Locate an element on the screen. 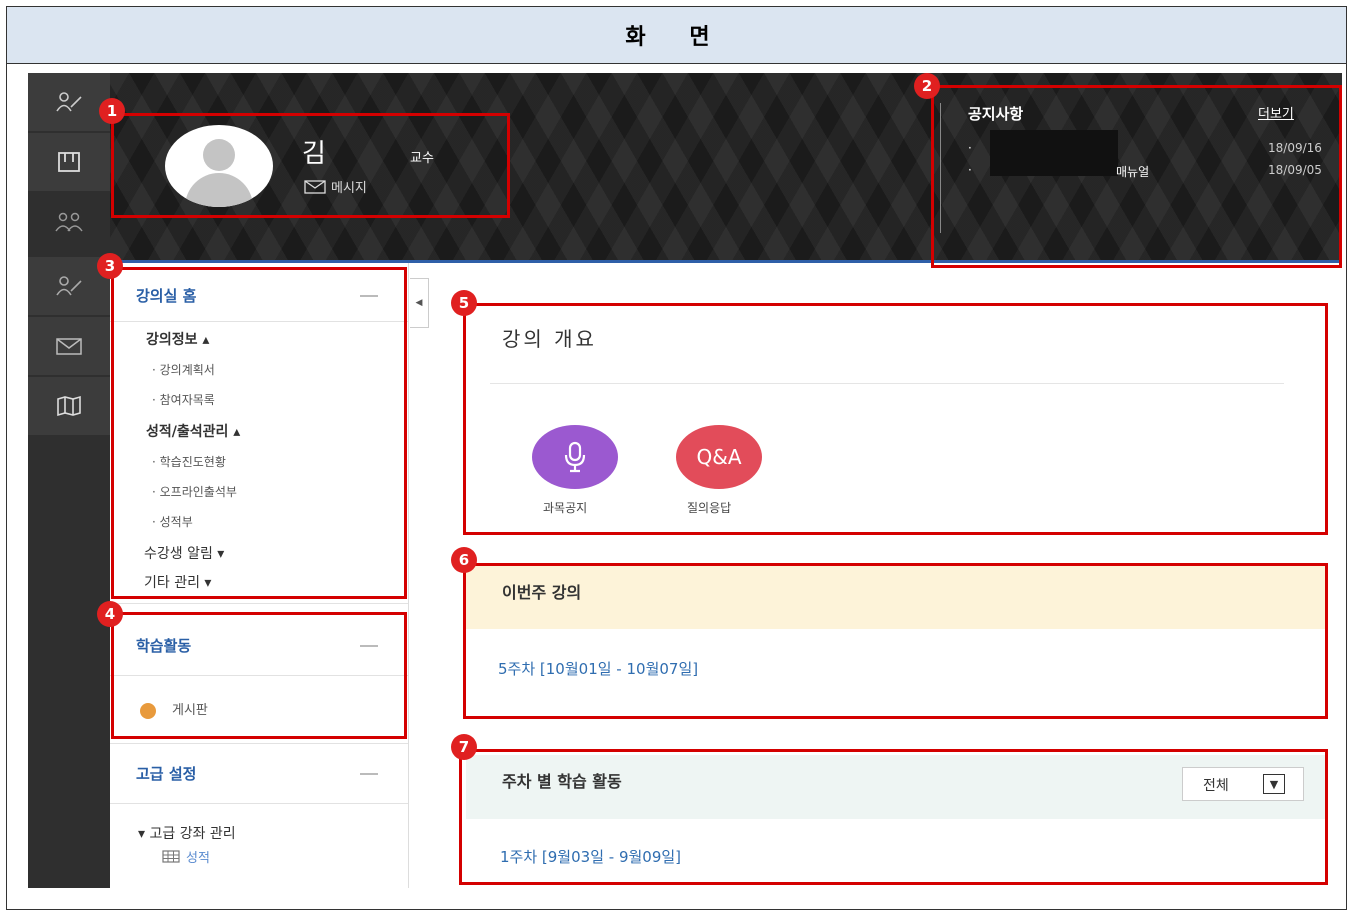 The image size is (1355, 916). book-icon is located at coordinates (69, 162).